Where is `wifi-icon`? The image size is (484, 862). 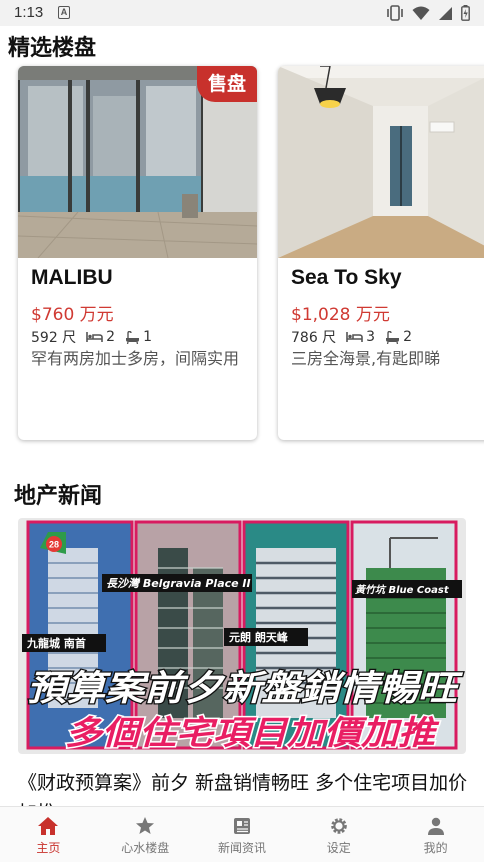
wifi-icon is located at coordinates (421, 13).